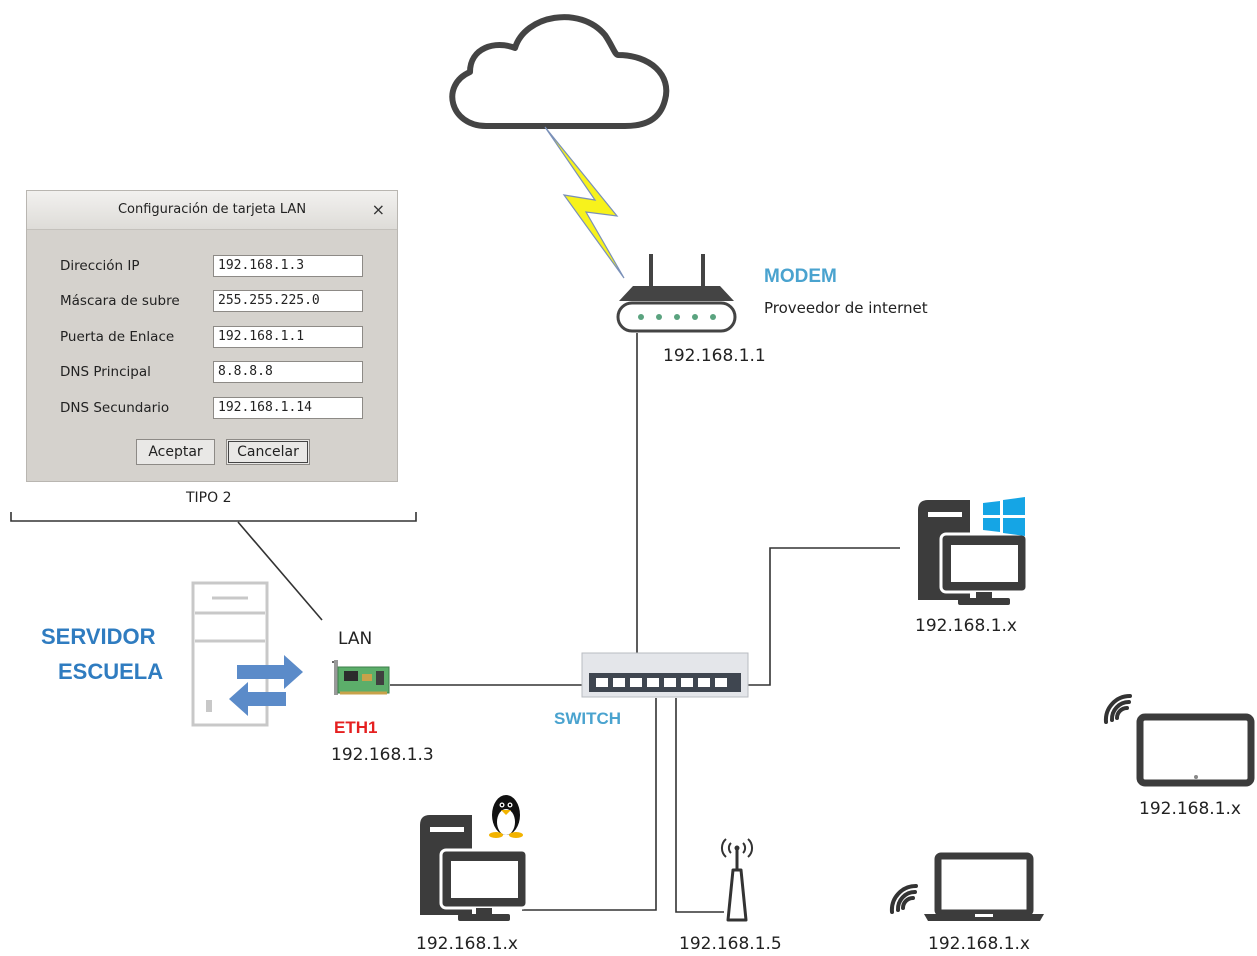  I want to click on nic-name: ETH1, so click(356, 727).